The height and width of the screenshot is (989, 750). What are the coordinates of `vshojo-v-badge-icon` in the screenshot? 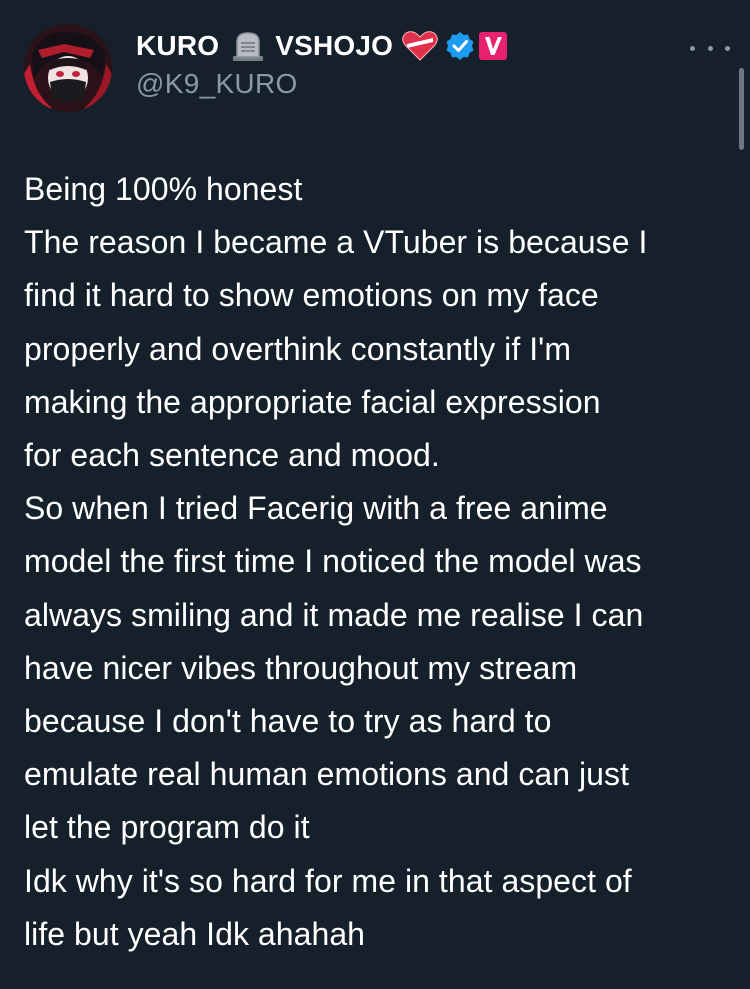 It's located at (493, 46).